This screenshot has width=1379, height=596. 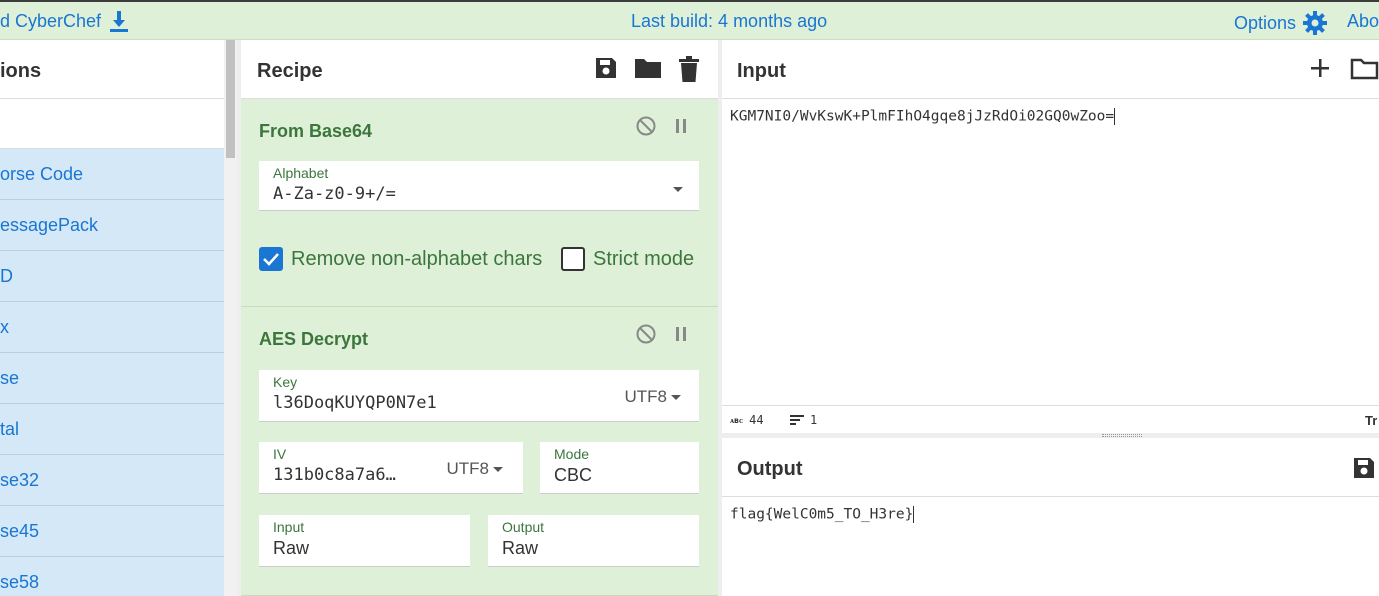 What do you see at coordinates (314, 339) in the screenshot?
I see `operation-title: AES Decrypt` at bounding box center [314, 339].